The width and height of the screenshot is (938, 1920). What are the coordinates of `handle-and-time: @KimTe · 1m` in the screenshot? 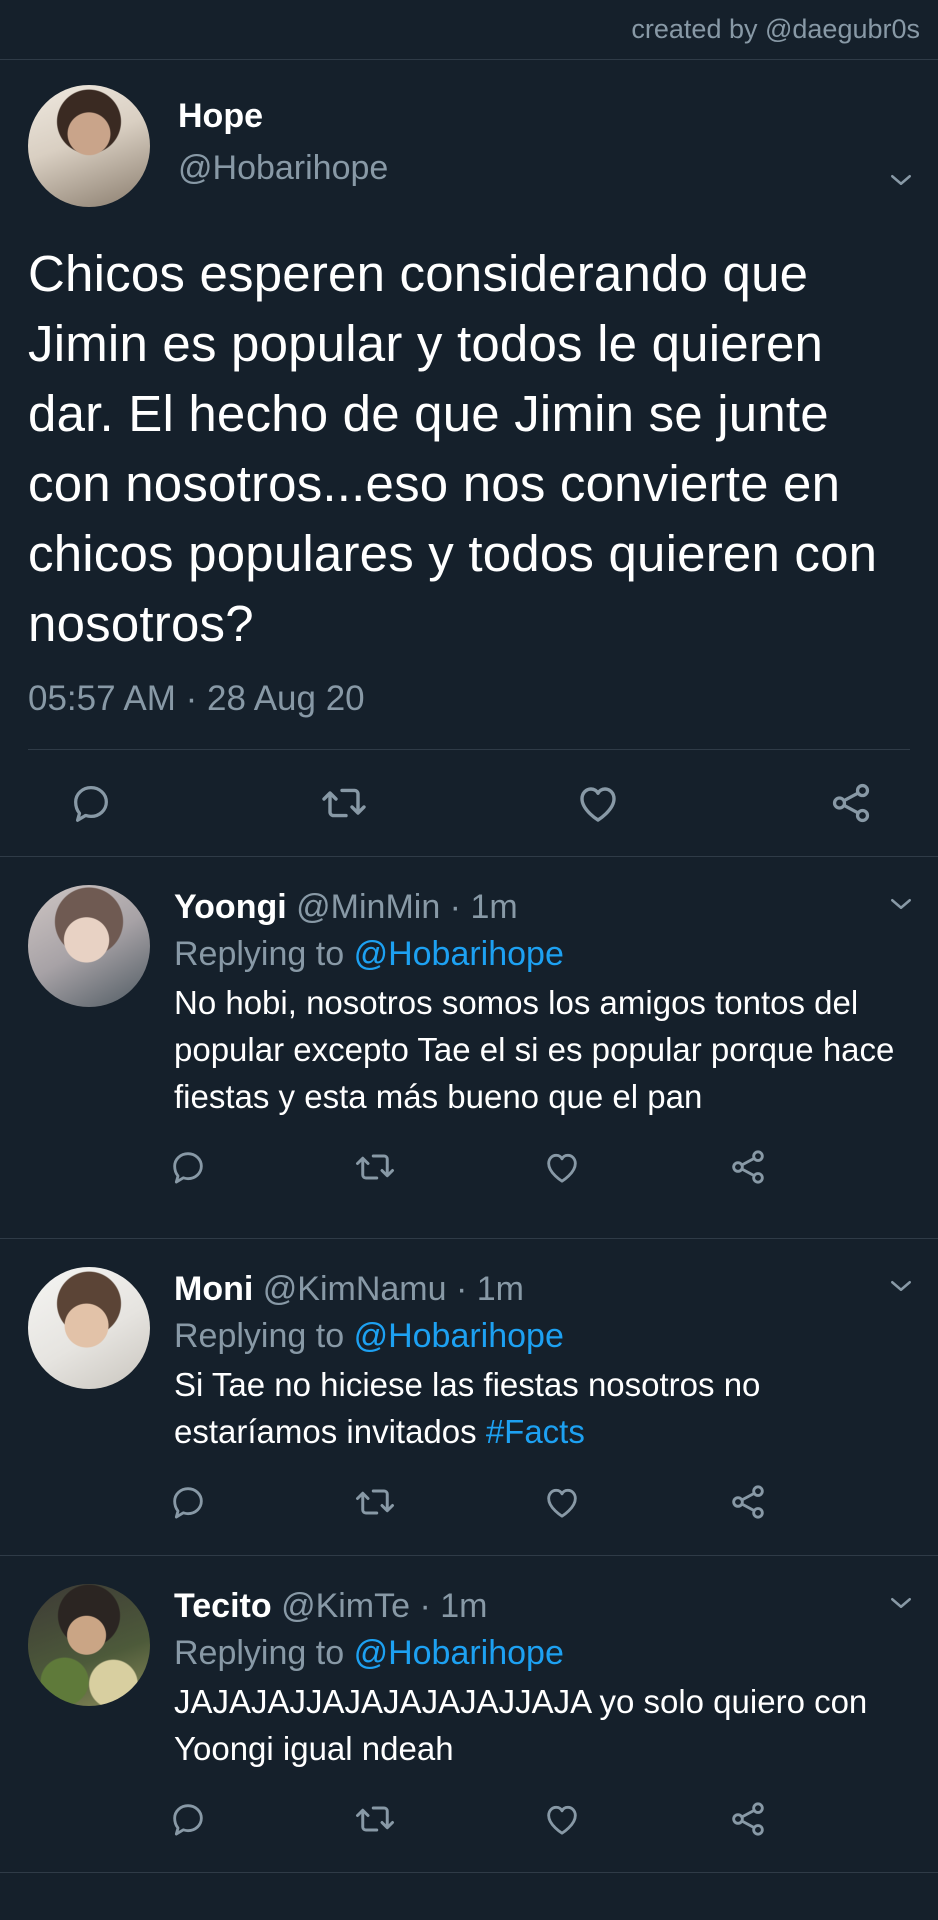 It's located at (384, 1606).